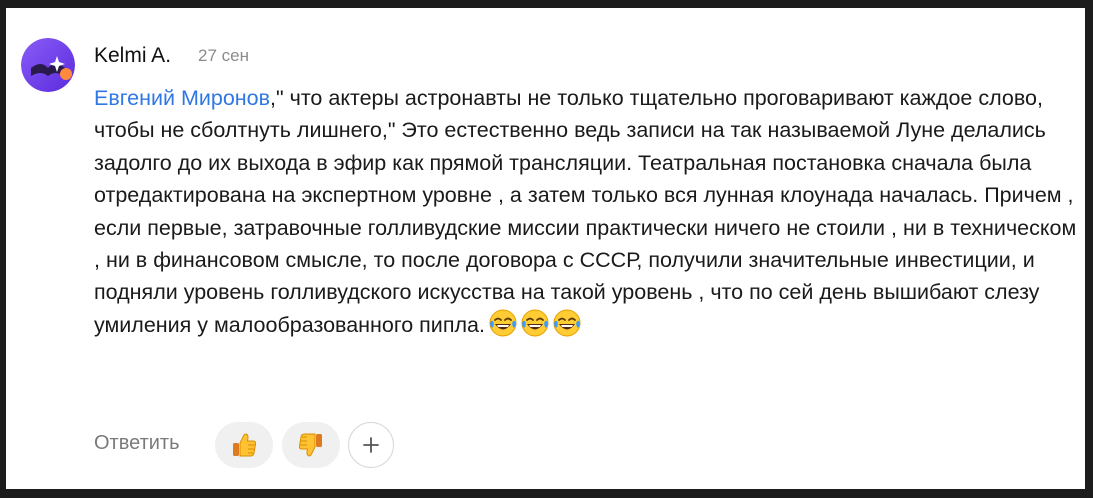  What do you see at coordinates (137, 443) in the screenshot?
I see `reply-button: Ответить` at bounding box center [137, 443].